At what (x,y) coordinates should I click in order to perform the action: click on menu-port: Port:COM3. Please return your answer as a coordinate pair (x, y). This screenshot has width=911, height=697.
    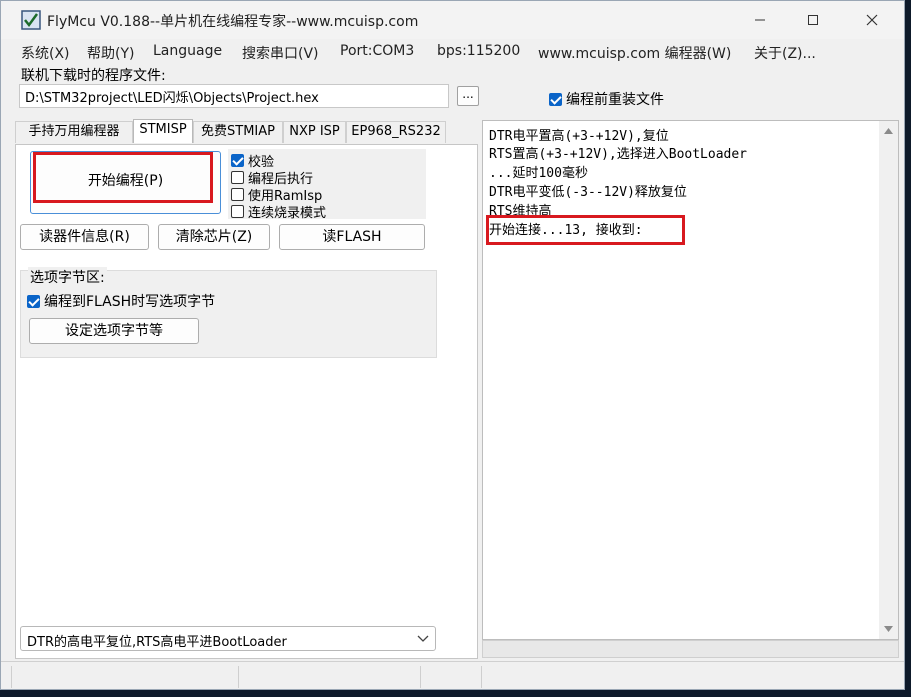
    Looking at the image, I should click on (377, 51).